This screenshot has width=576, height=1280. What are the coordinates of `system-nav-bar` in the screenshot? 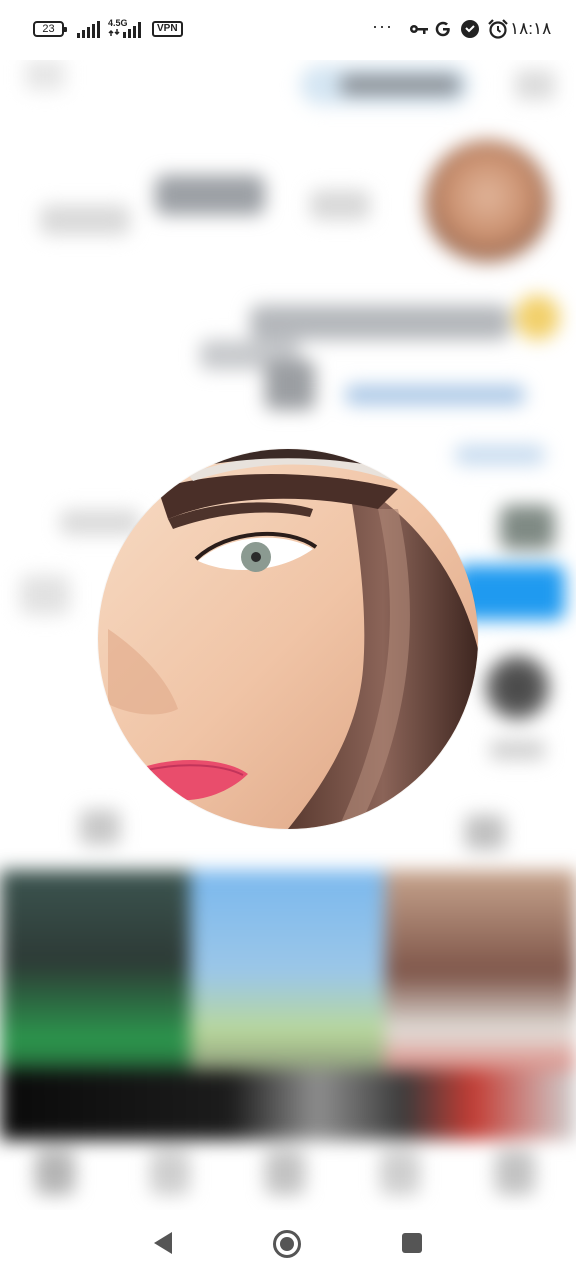 It's located at (288, 1245).